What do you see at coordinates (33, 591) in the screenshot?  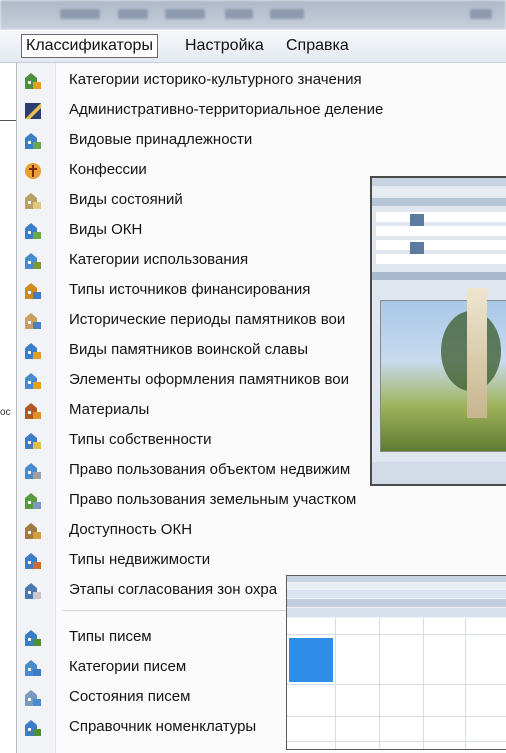 I see `stamp-document-icon` at bounding box center [33, 591].